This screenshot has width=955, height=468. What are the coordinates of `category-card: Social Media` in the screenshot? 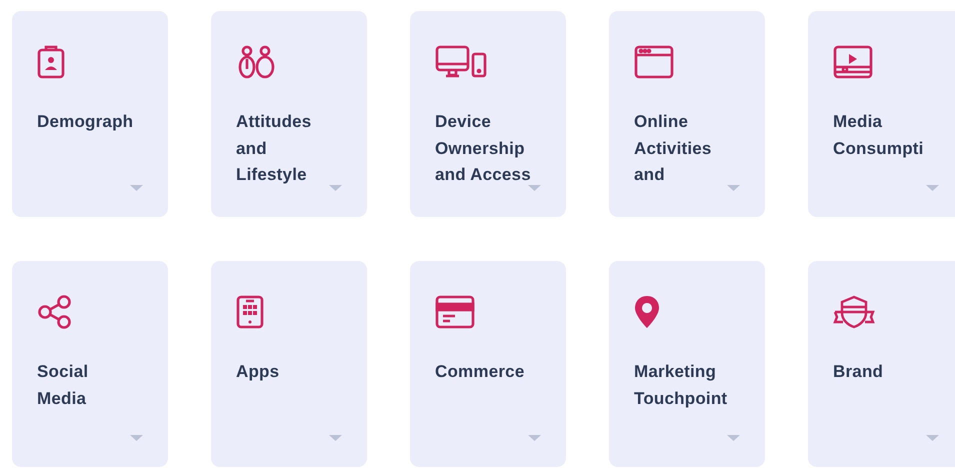 It's located at (90, 364).